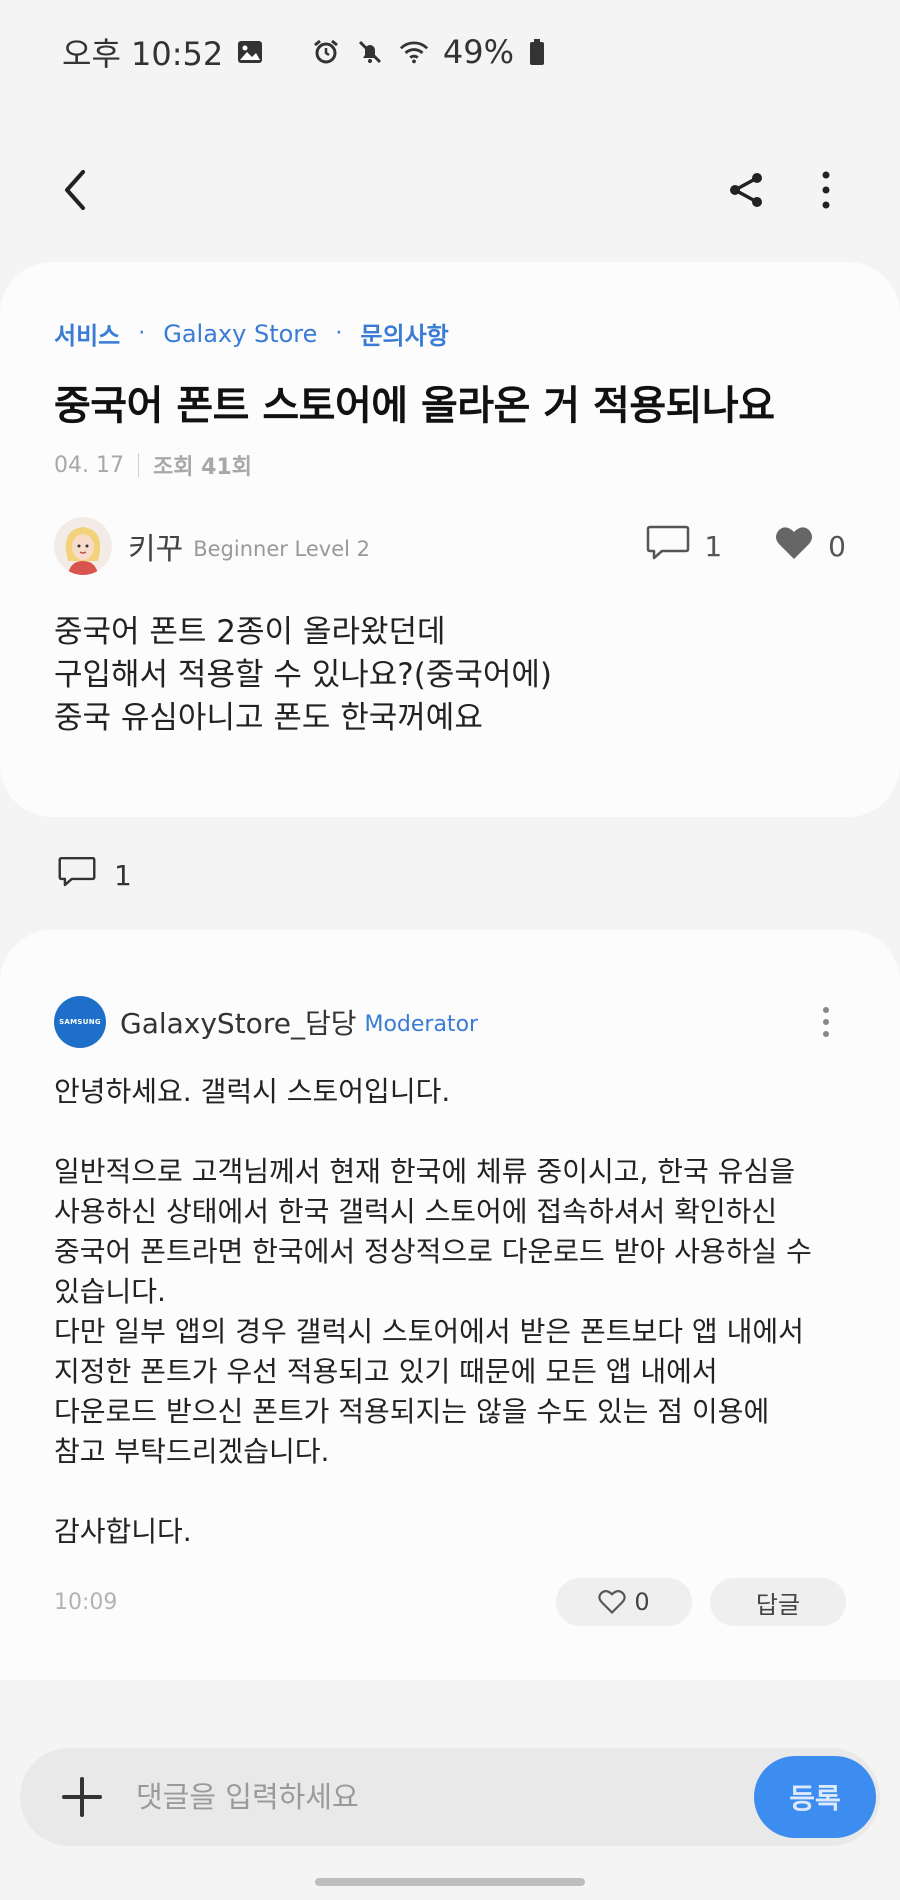 The height and width of the screenshot is (1900, 900). I want to click on comment-line: 있습니다., so click(110, 1291).